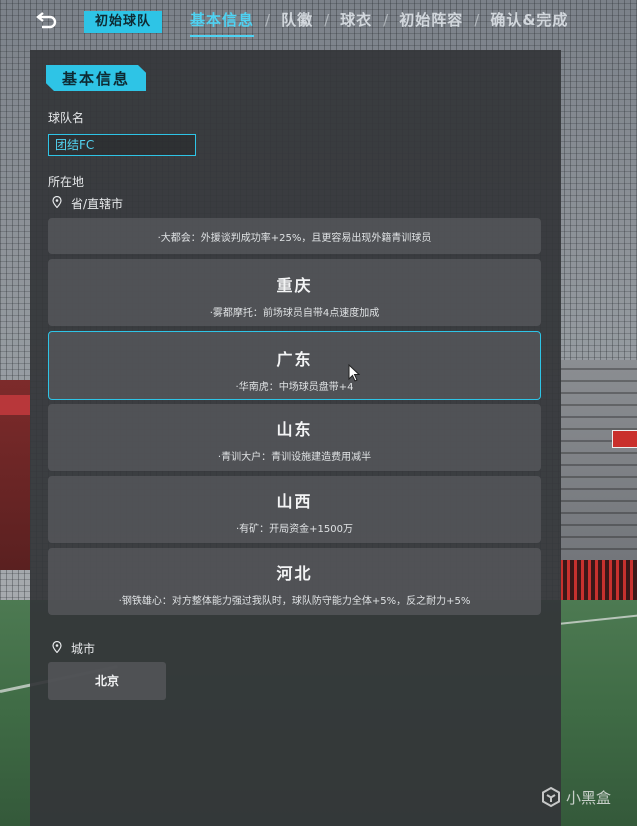  Describe the element at coordinates (294, 387) in the screenshot. I see `province-desc: ·华南虎：中场球员盘带+4` at that location.